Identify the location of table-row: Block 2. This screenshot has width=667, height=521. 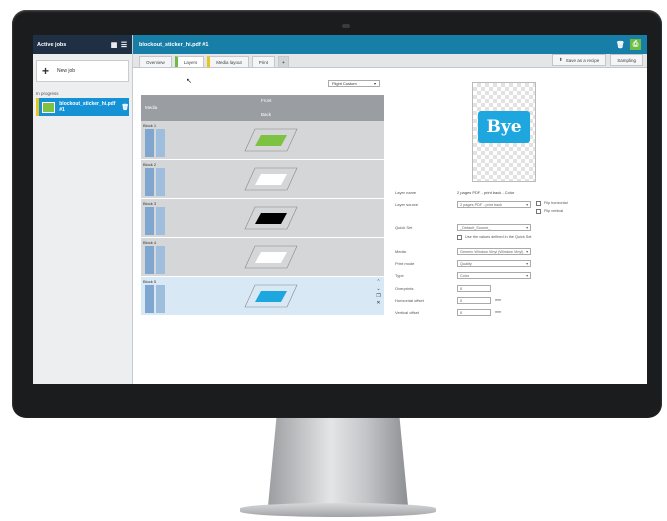
(262, 179).